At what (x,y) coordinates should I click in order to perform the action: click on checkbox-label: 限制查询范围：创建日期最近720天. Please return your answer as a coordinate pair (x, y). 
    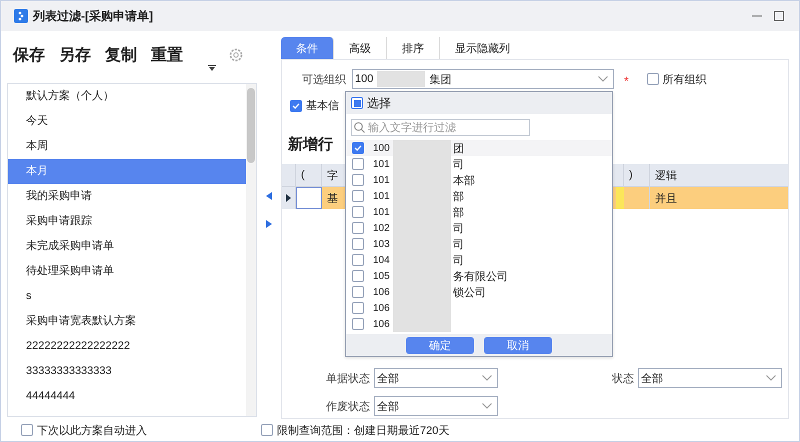
    Looking at the image, I should click on (363, 431).